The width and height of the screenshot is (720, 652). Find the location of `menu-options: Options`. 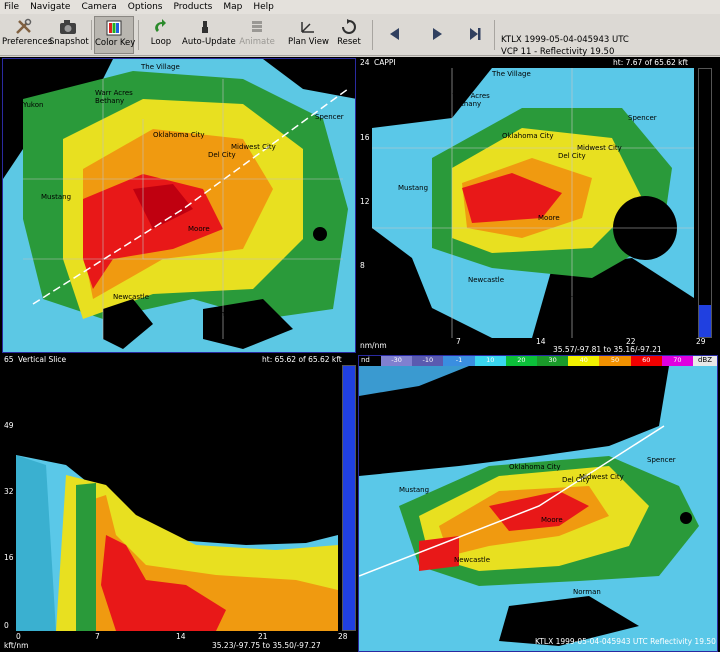

menu-options: Options is located at coordinates (145, 7).